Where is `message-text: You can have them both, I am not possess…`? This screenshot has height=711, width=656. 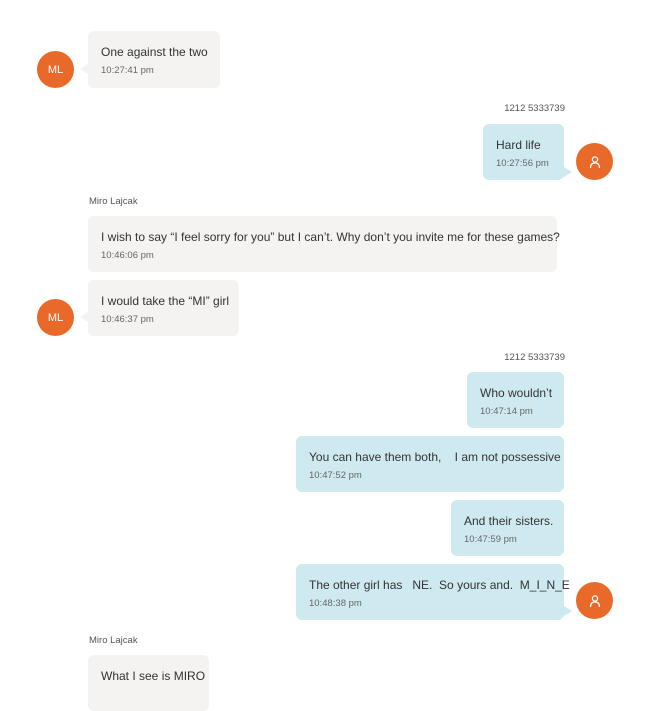
message-text: You can have them both, I am not possess… is located at coordinates (435, 457).